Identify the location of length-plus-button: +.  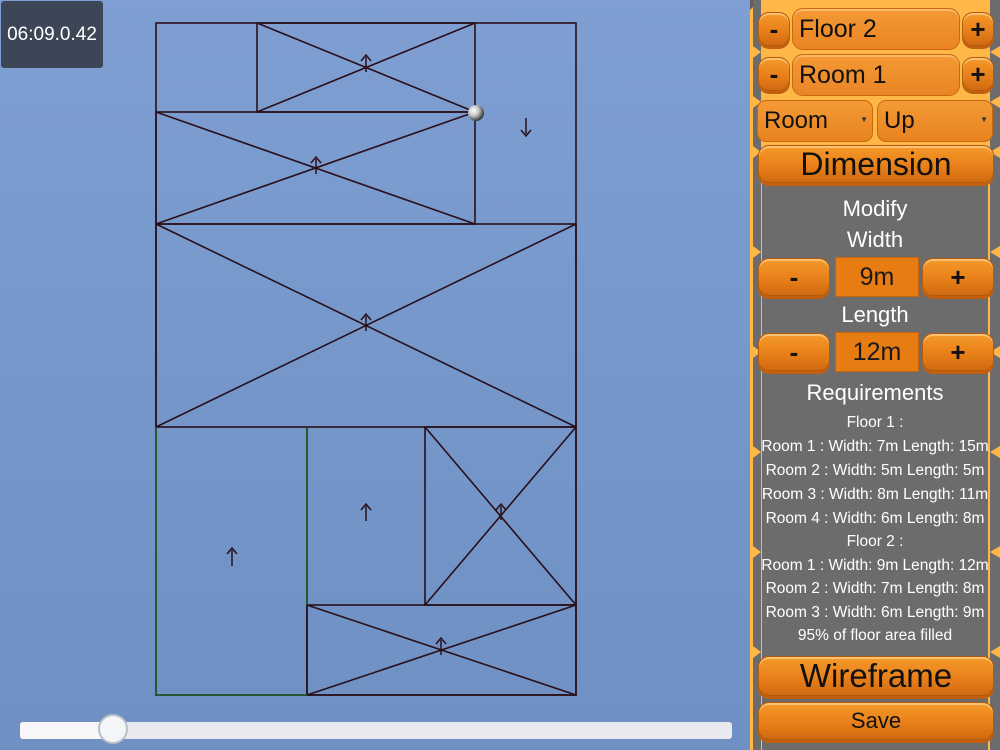
(958, 352).